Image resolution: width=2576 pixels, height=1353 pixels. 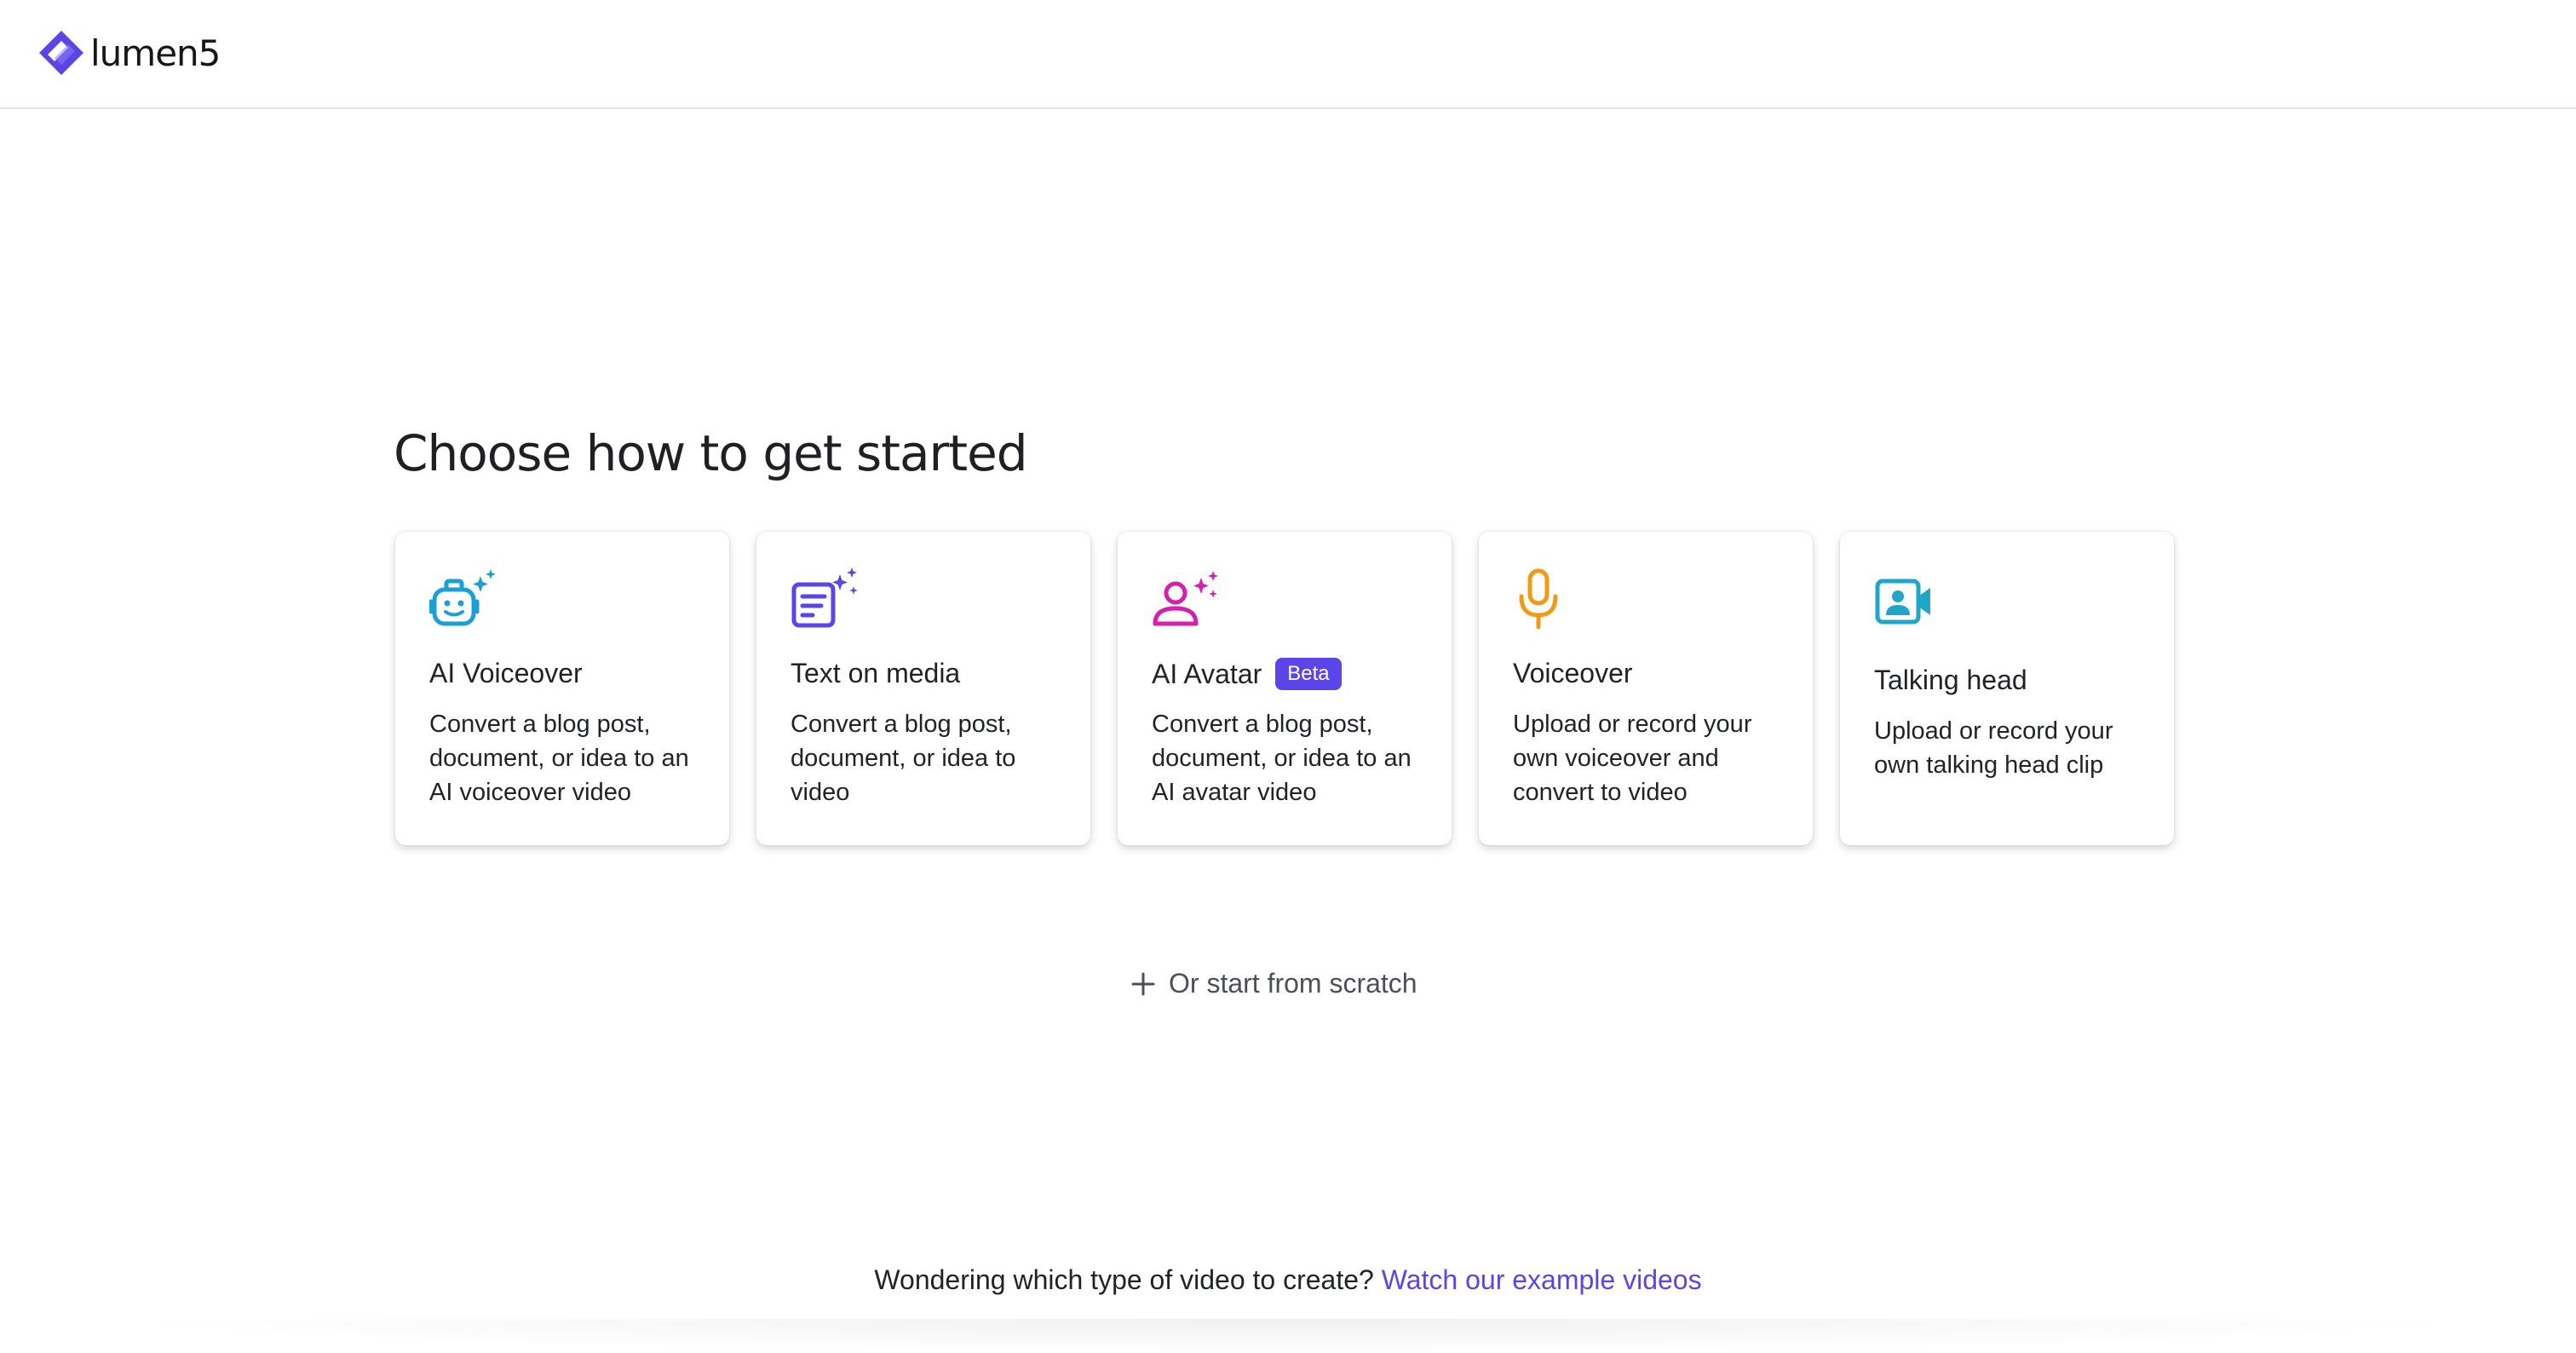 I want to click on text-document-sparkle-icon, so click(x=825, y=601).